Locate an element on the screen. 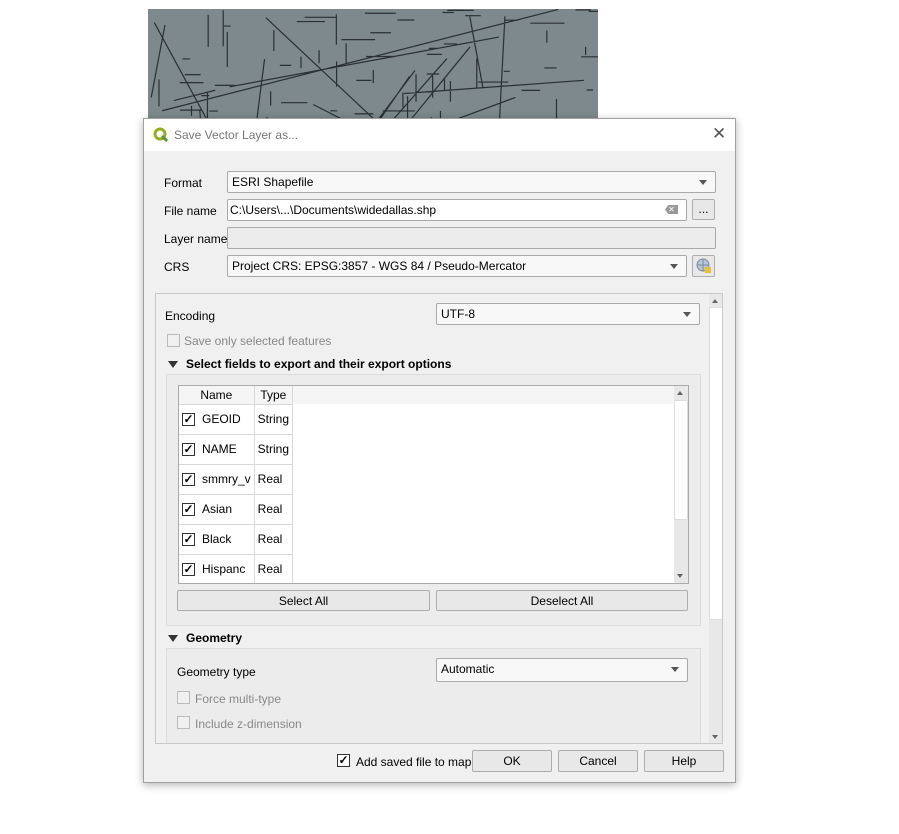  globe-icon is located at coordinates (703, 265).